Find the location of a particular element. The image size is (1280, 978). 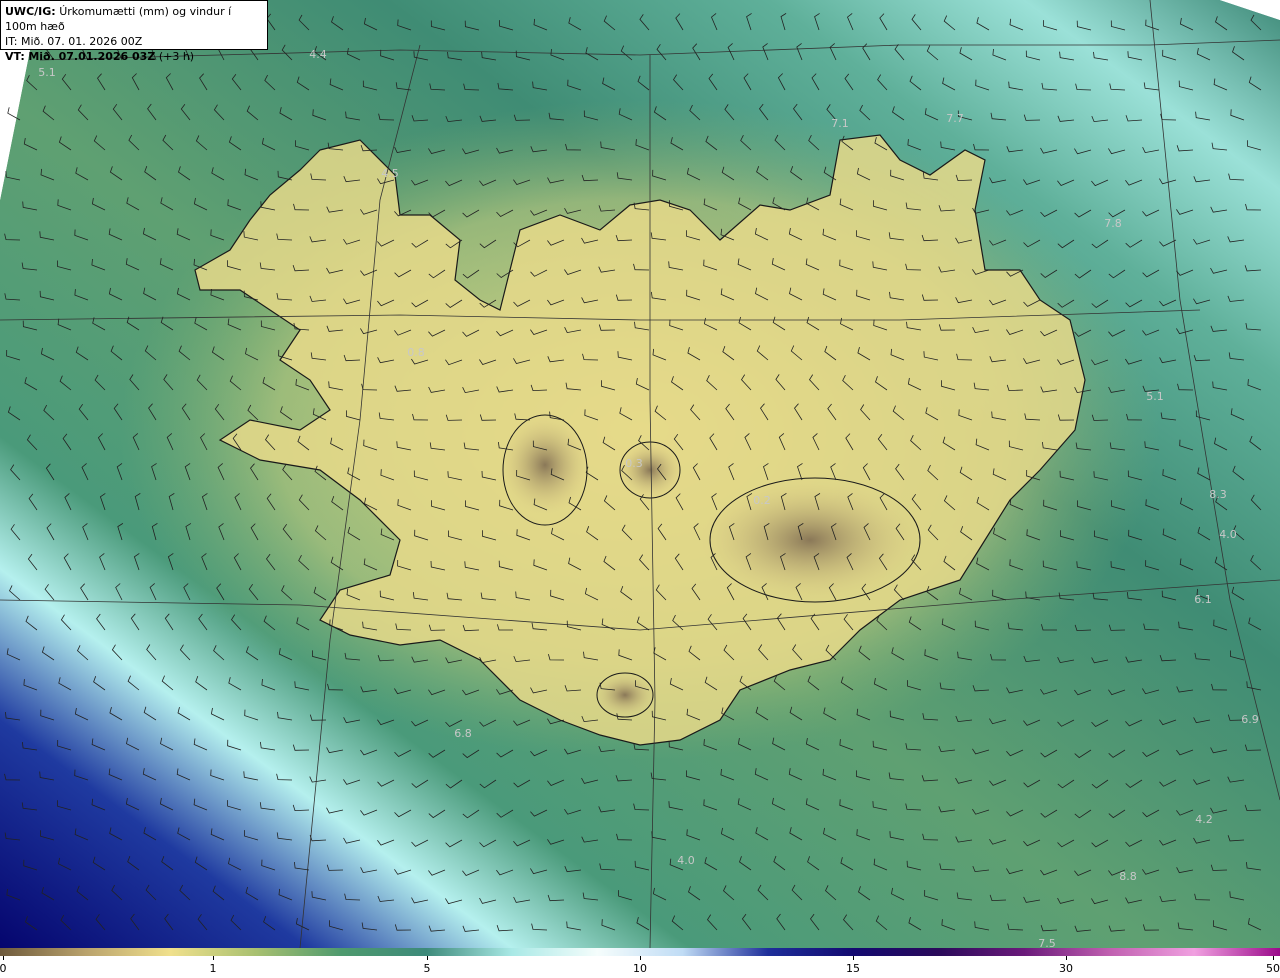

precip-value-label: 6.1 is located at coordinates (1203, 599).